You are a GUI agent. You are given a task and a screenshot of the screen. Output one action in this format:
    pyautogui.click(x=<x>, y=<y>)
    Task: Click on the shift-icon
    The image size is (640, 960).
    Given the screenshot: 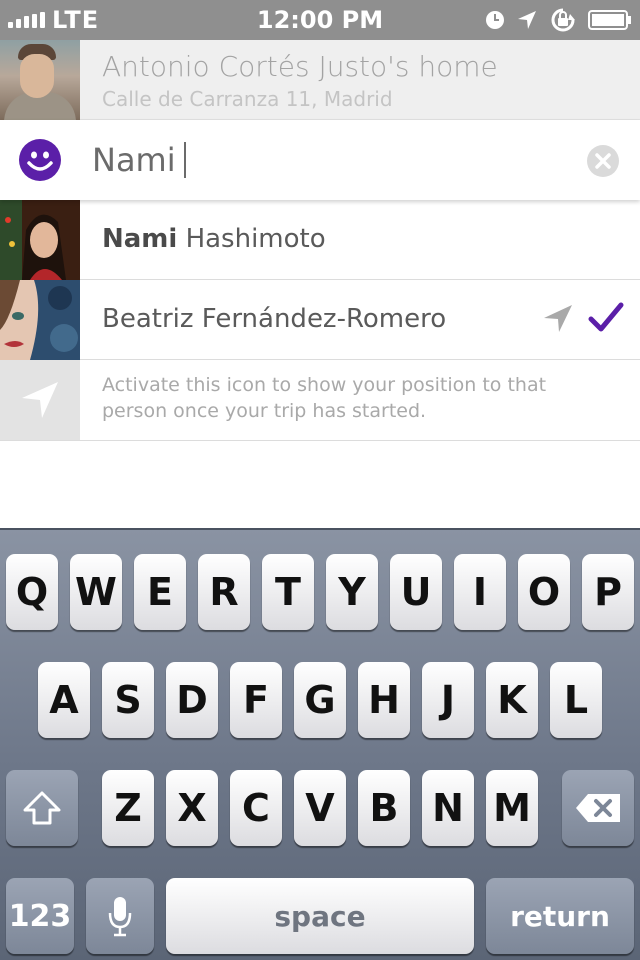 What is the action you would take?
    pyautogui.click(x=42, y=808)
    